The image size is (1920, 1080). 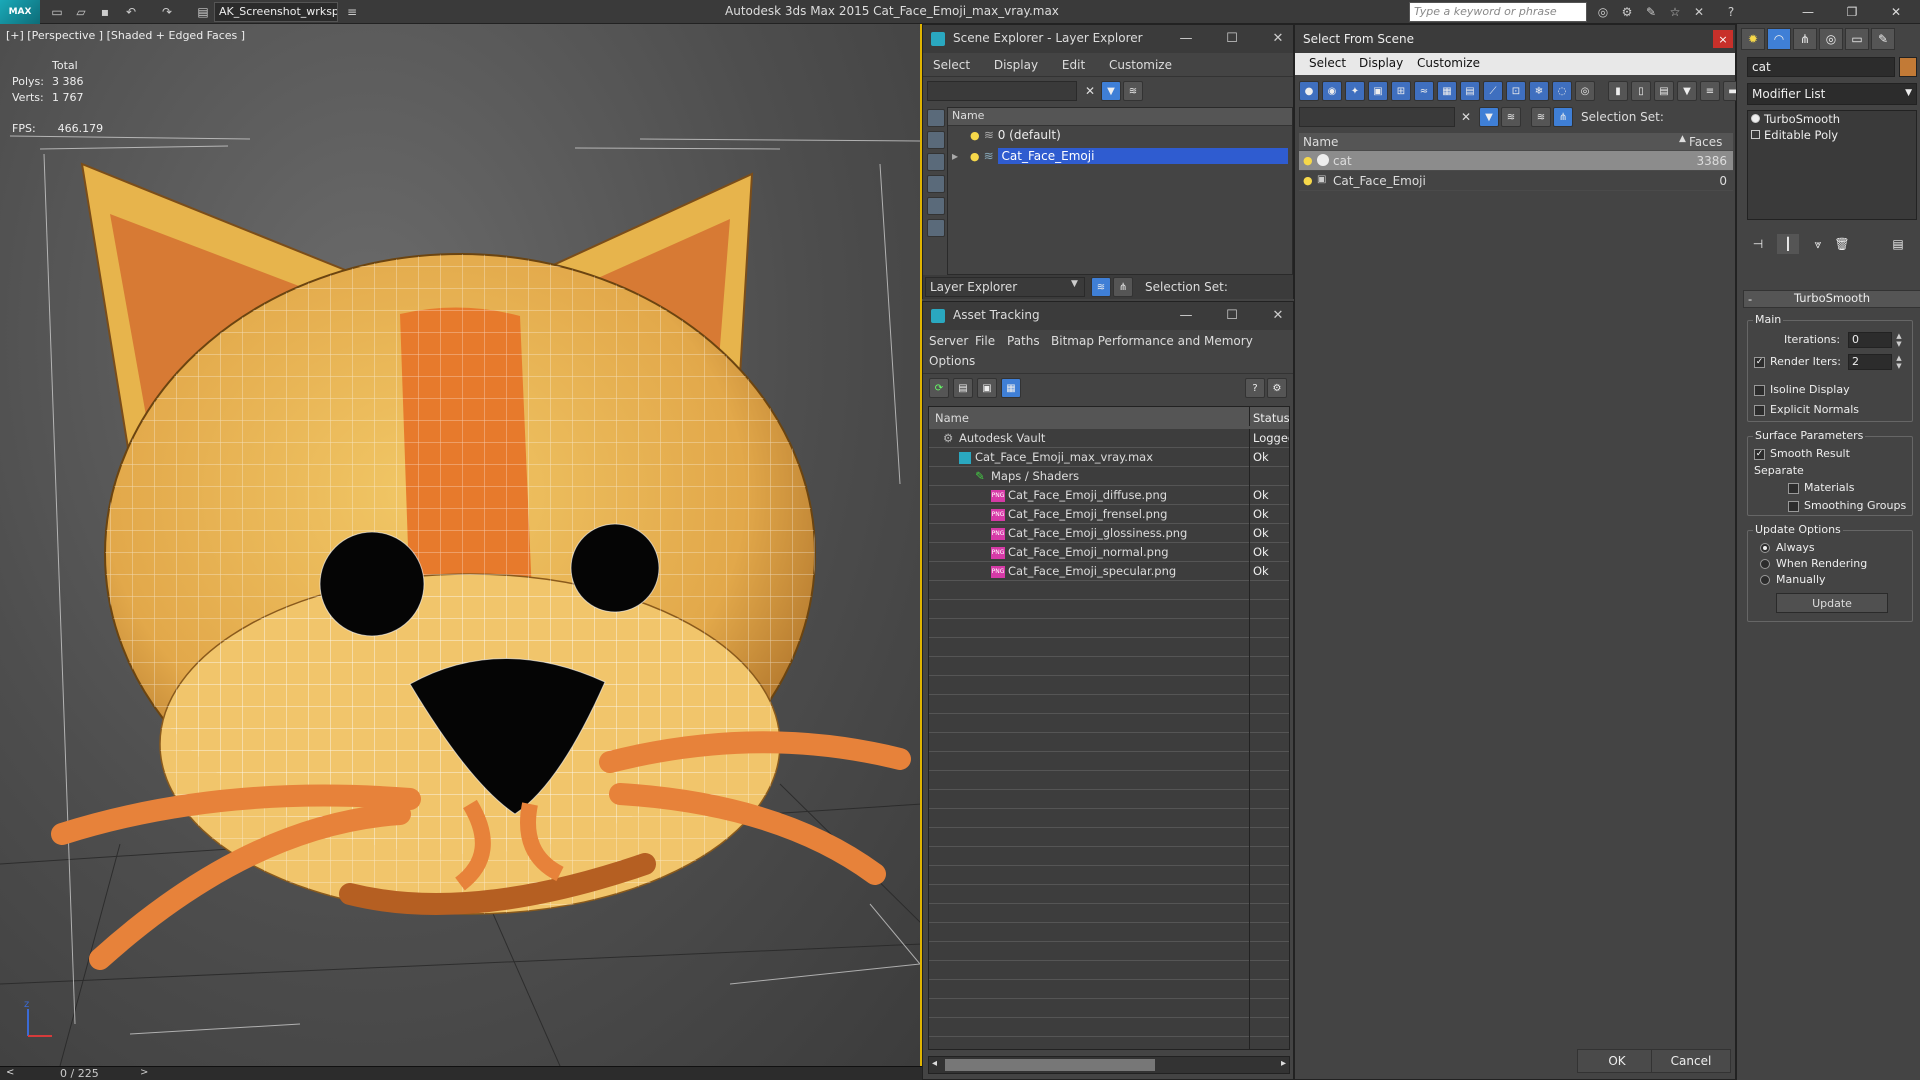 I want to click on materials-row: Materials, so click(x=1821, y=487).